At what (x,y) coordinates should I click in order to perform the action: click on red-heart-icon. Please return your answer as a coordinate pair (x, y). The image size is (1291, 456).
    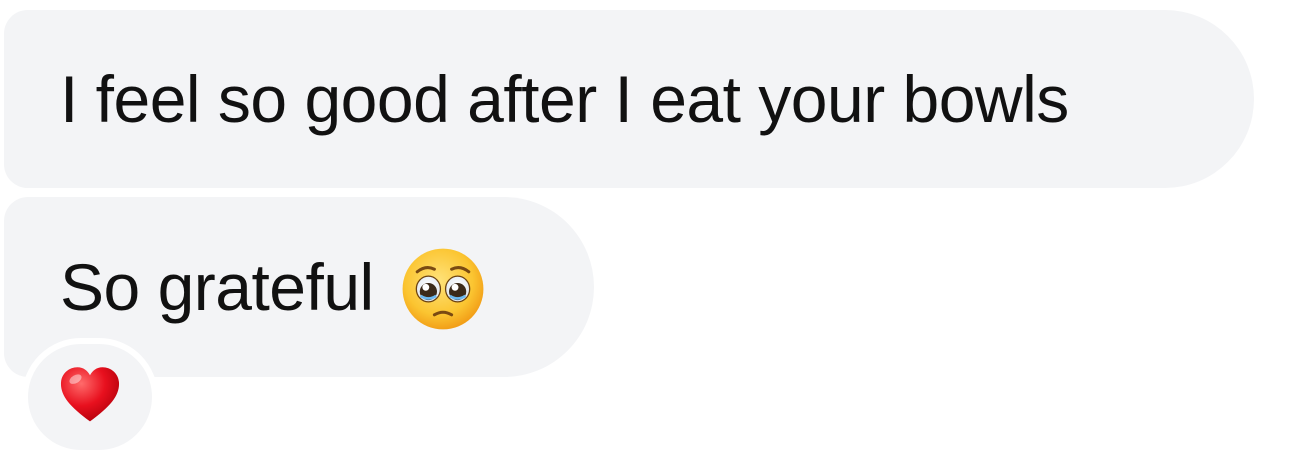
    Looking at the image, I should click on (90, 397).